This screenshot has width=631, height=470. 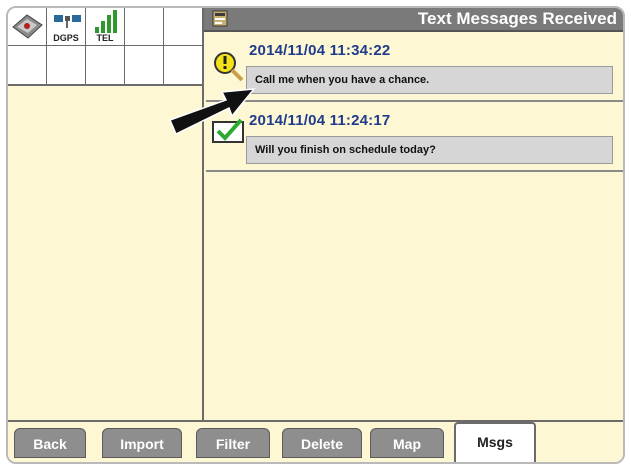 I want to click on tab-import: Import, so click(x=142, y=443).